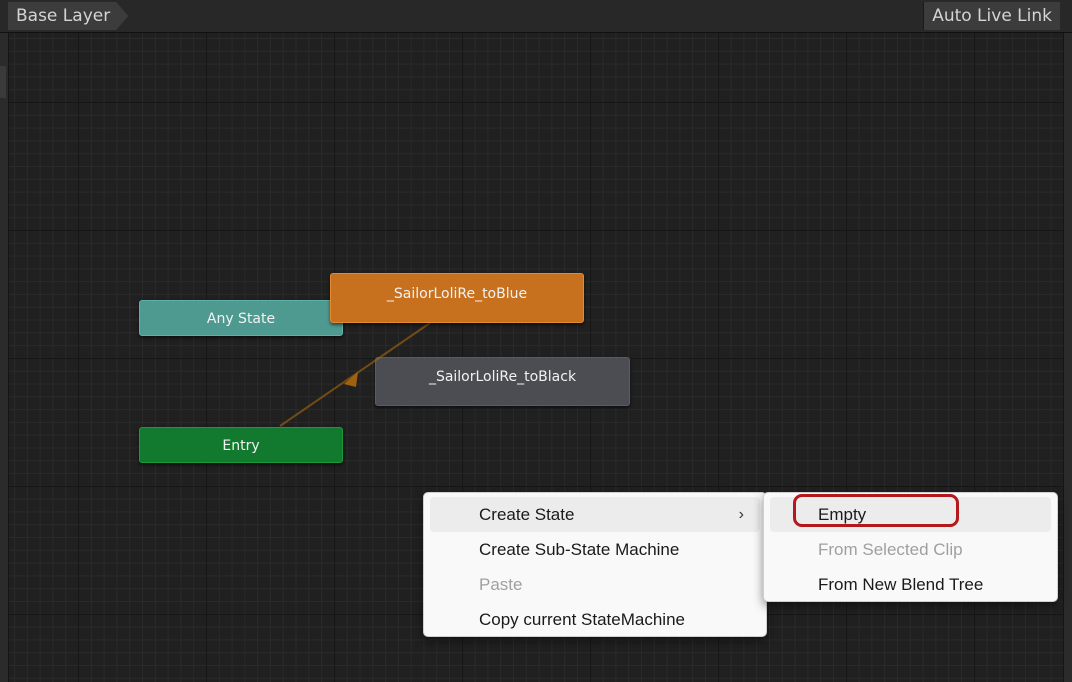 Image resolution: width=1072 pixels, height=682 pixels. What do you see at coordinates (1067, 341) in the screenshot?
I see `right-scrollbar` at bounding box center [1067, 341].